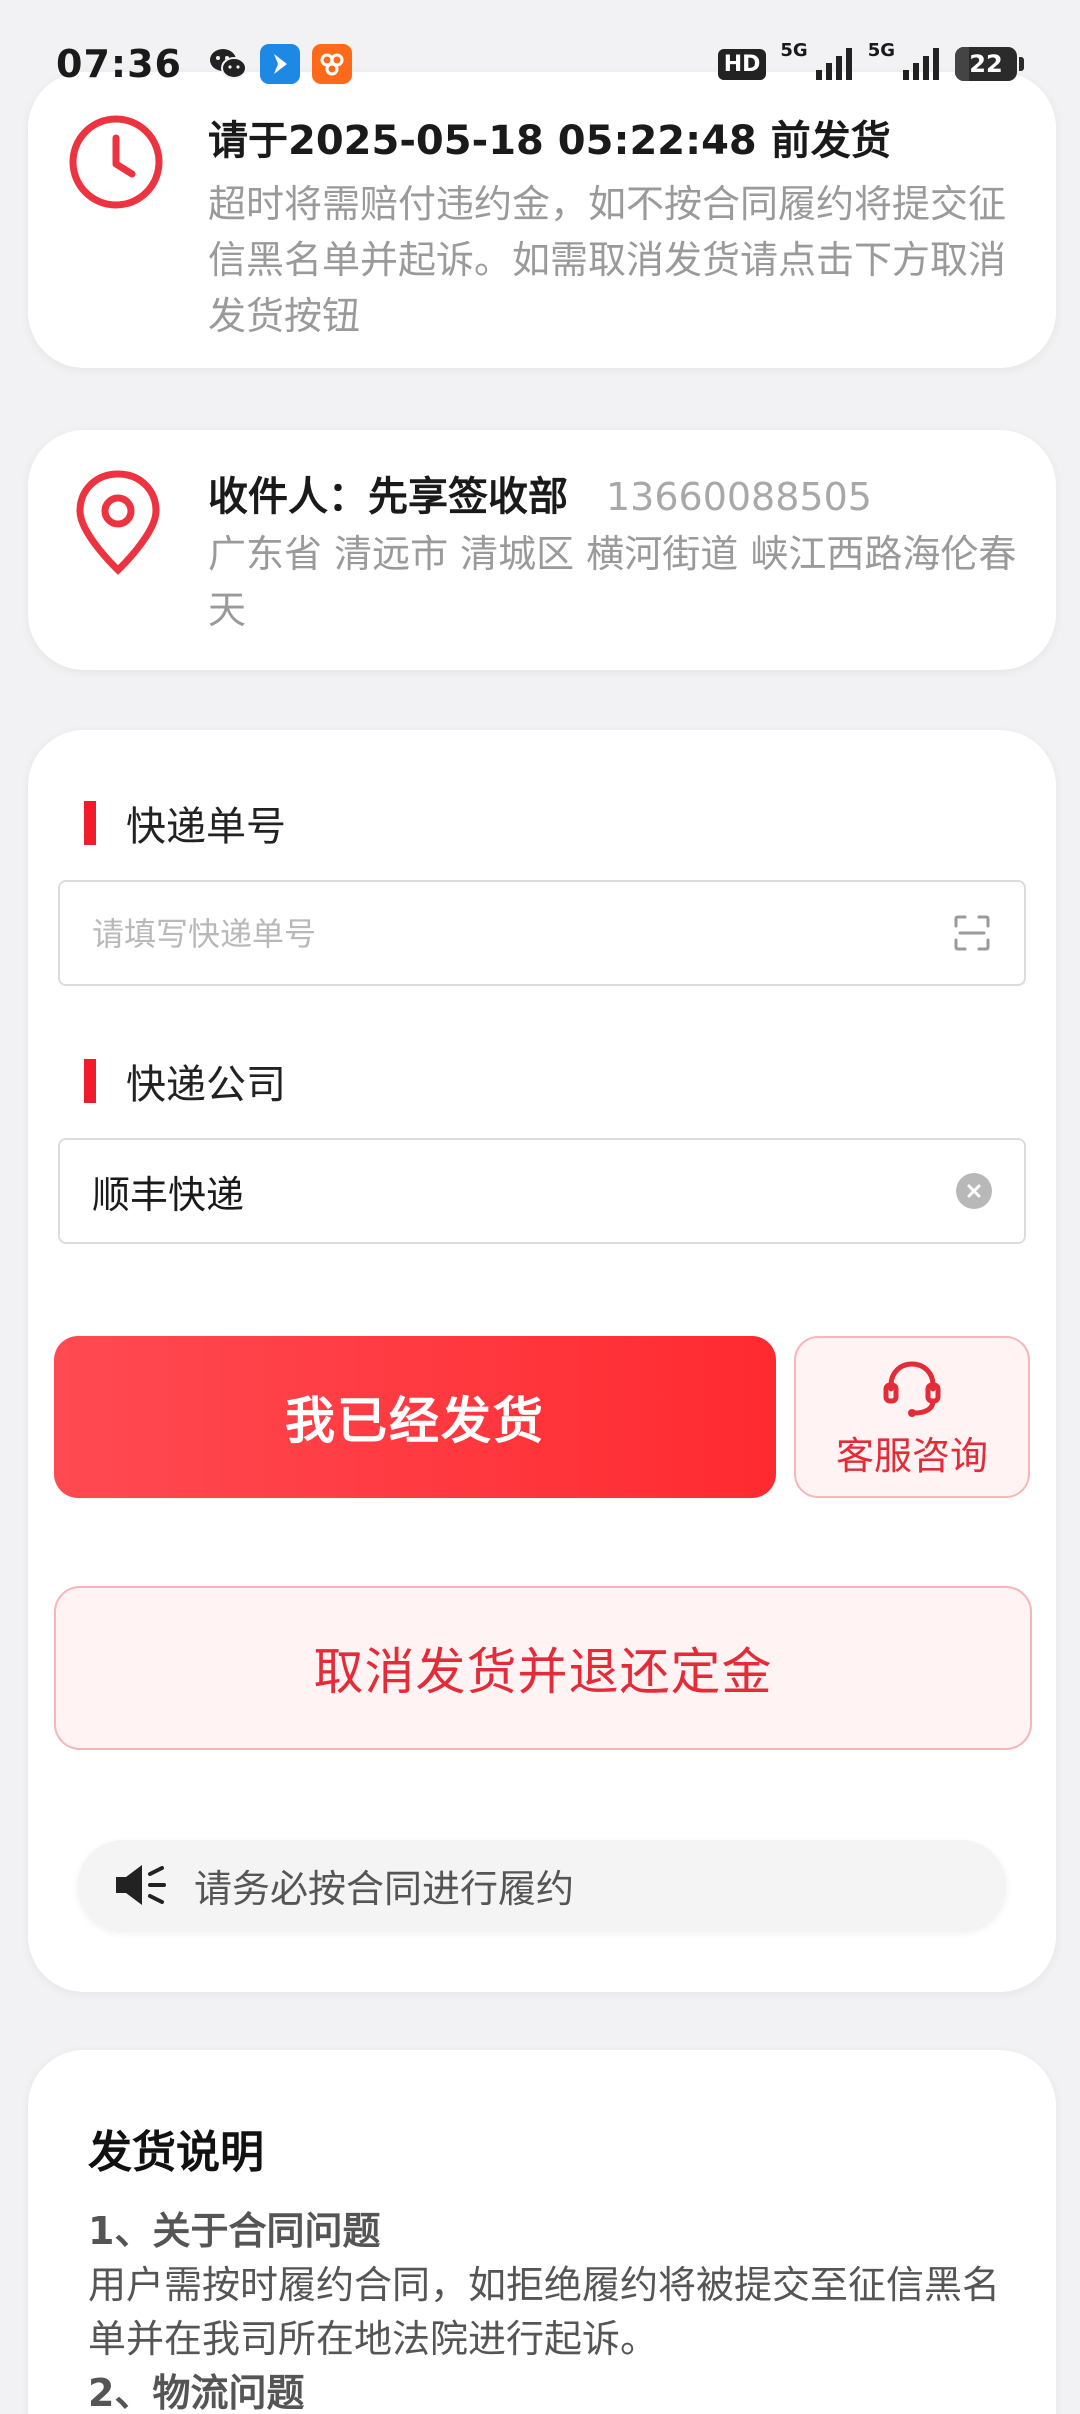 Image resolution: width=1080 pixels, height=2414 pixels. Describe the element at coordinates (141, 1885) in the screenshot. I see `speaker-icon` at that location.